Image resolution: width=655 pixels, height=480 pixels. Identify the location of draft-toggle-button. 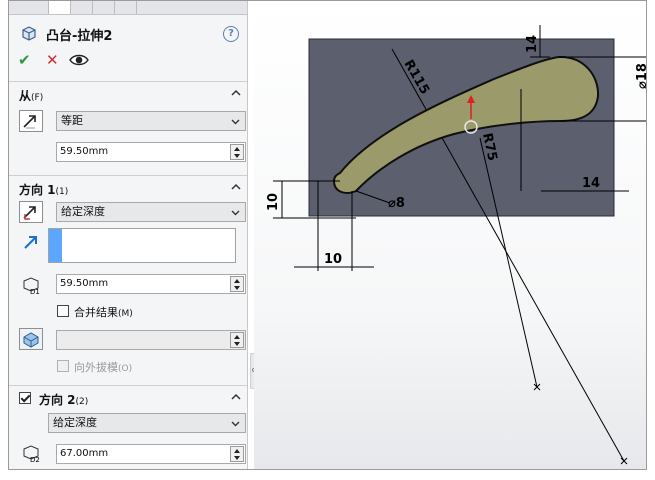
(31, 339).